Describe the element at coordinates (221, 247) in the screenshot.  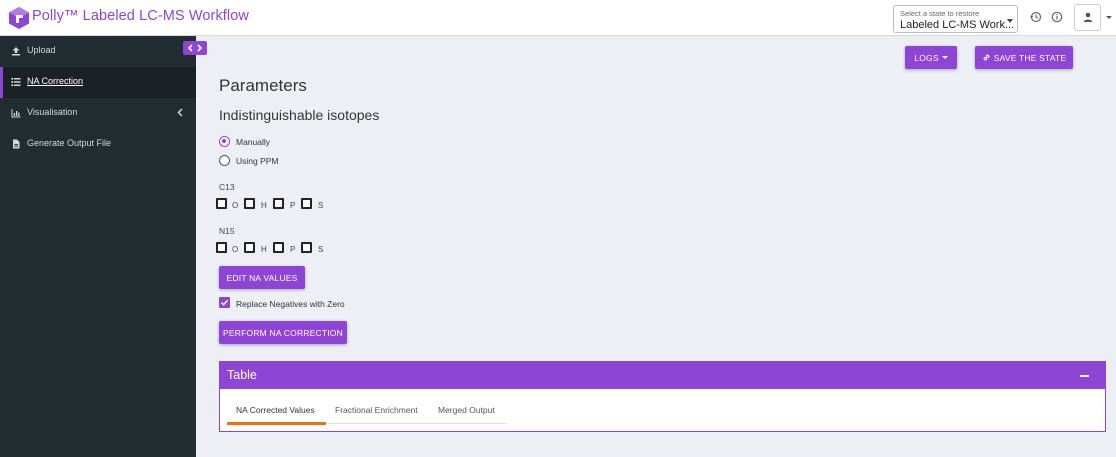
I see `n15-checkbox-o` at that location.